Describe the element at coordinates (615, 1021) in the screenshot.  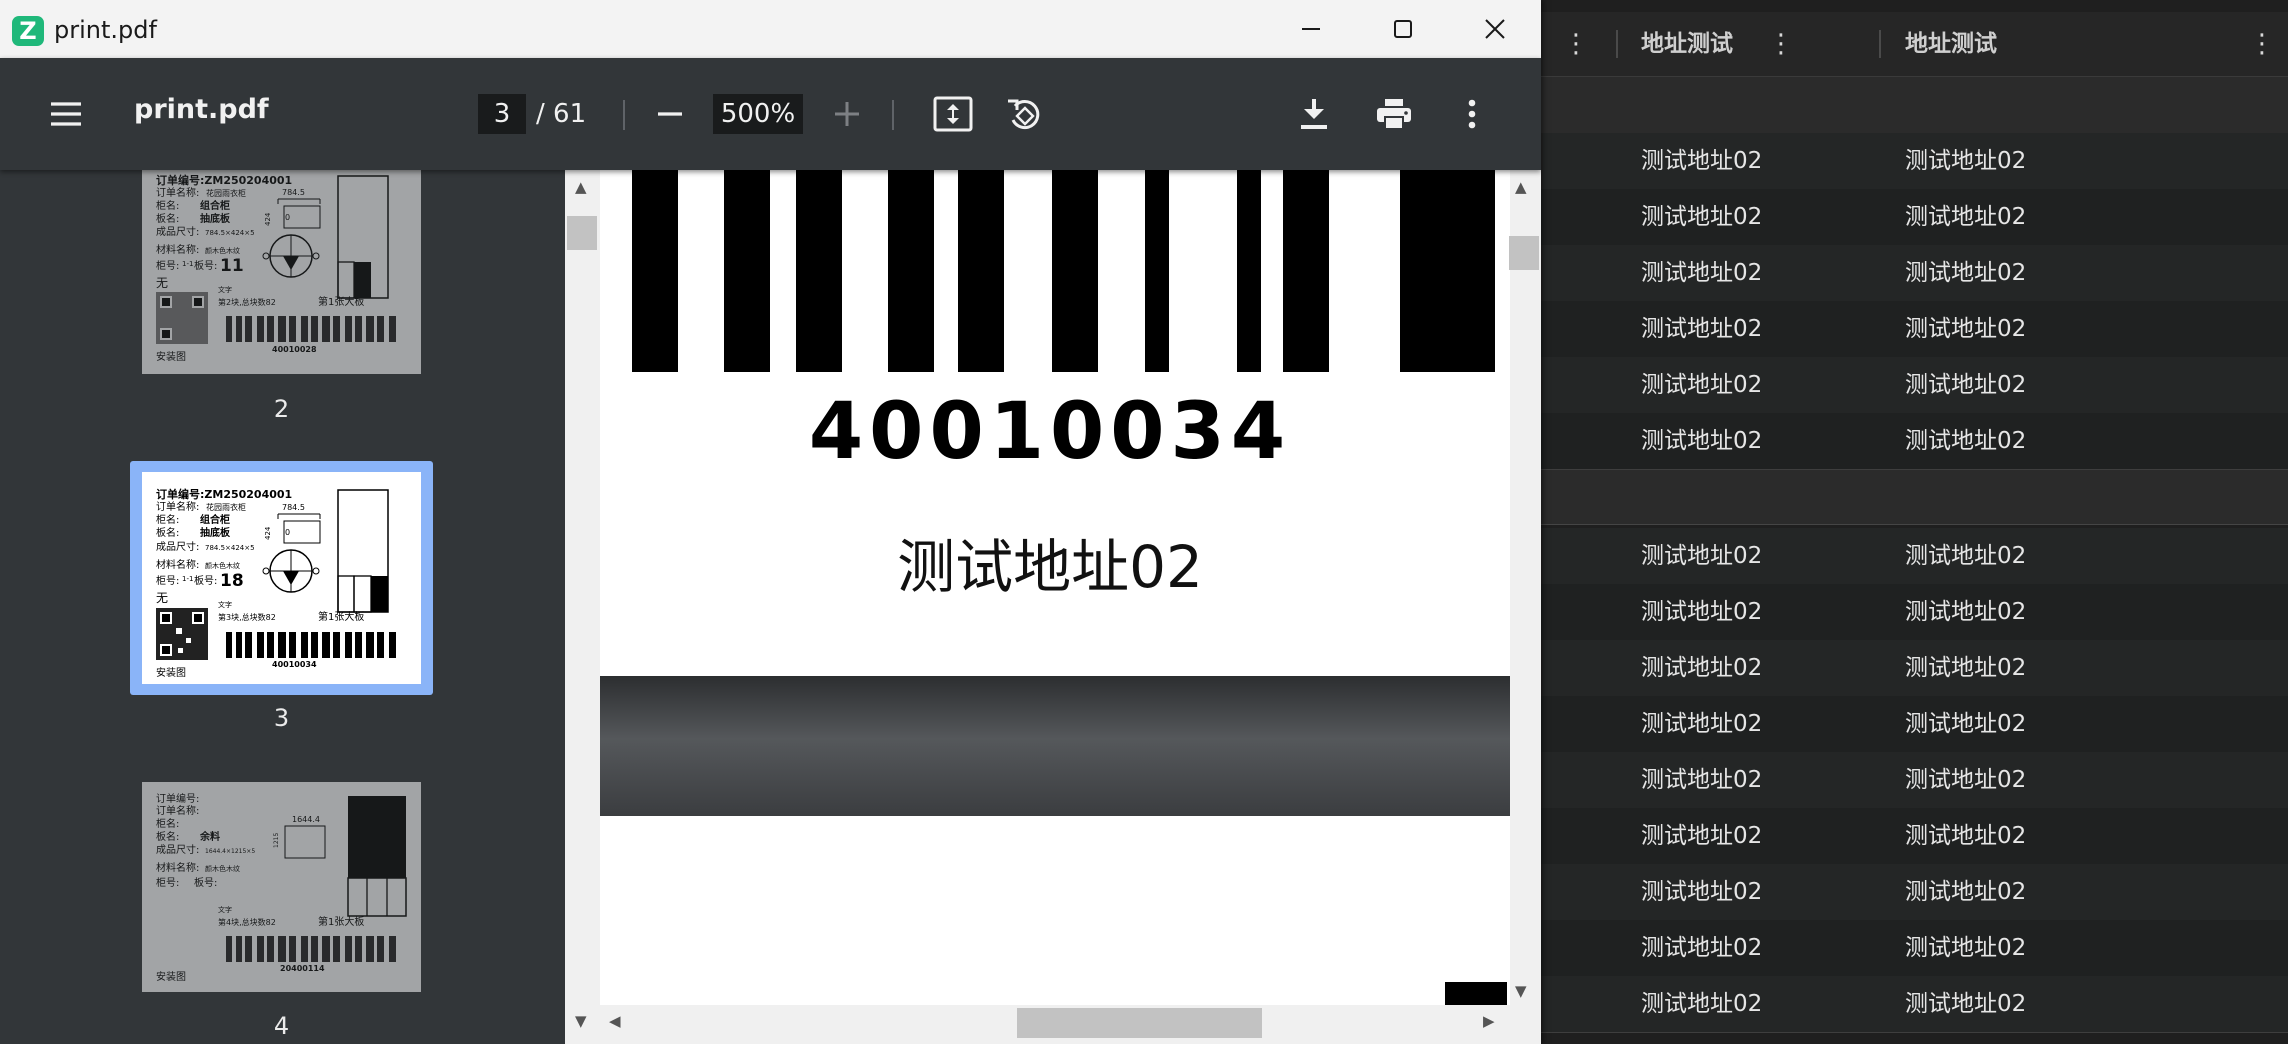
I see `scroll-left-arrow-icon: ◀` at that location.